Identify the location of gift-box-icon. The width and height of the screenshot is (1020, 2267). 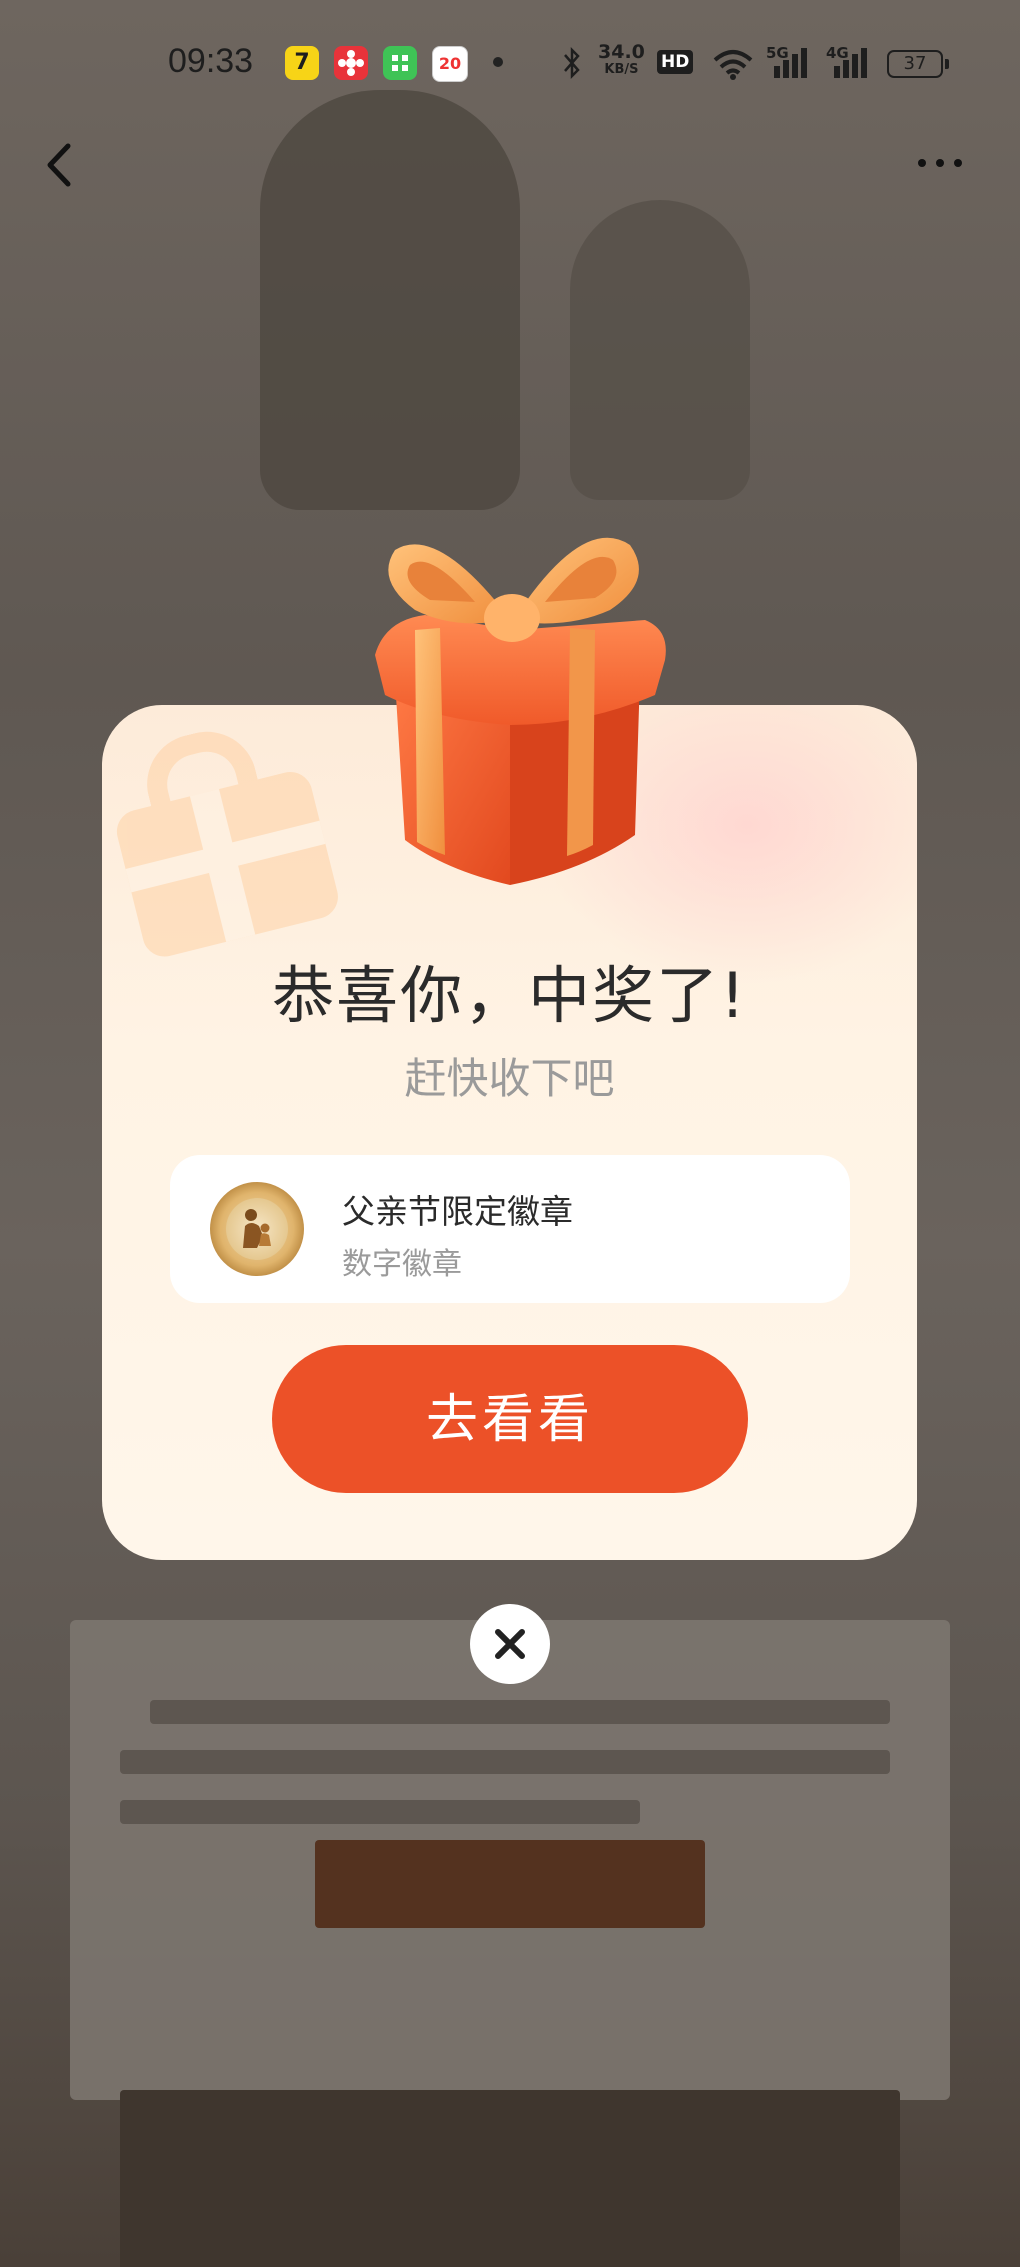
(520, 711).